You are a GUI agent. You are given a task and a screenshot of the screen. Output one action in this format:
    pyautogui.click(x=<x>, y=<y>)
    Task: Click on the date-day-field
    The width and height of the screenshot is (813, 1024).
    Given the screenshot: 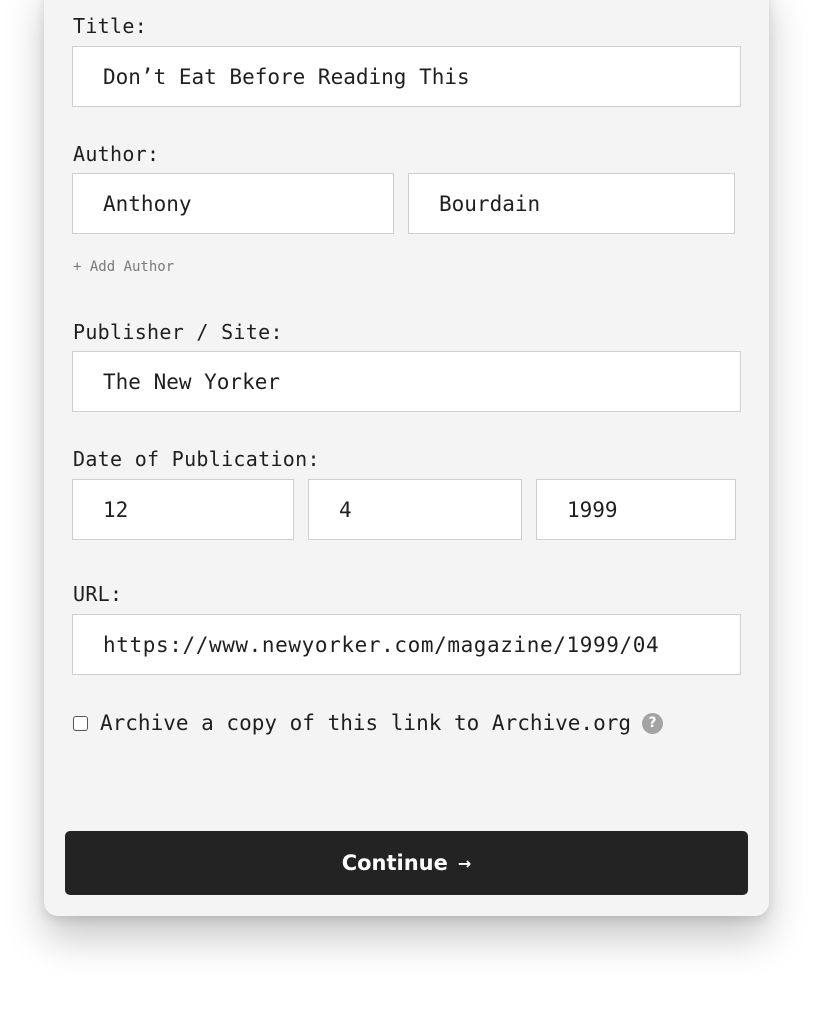 What is the action you would take?
    pyautogui.click(x=415, y=509)
    